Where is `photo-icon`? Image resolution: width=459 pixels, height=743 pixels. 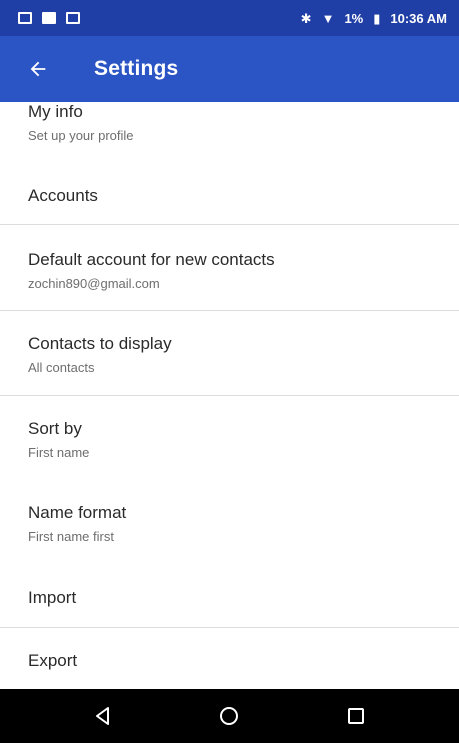 photo-icon is located at coordinates (25, 18).